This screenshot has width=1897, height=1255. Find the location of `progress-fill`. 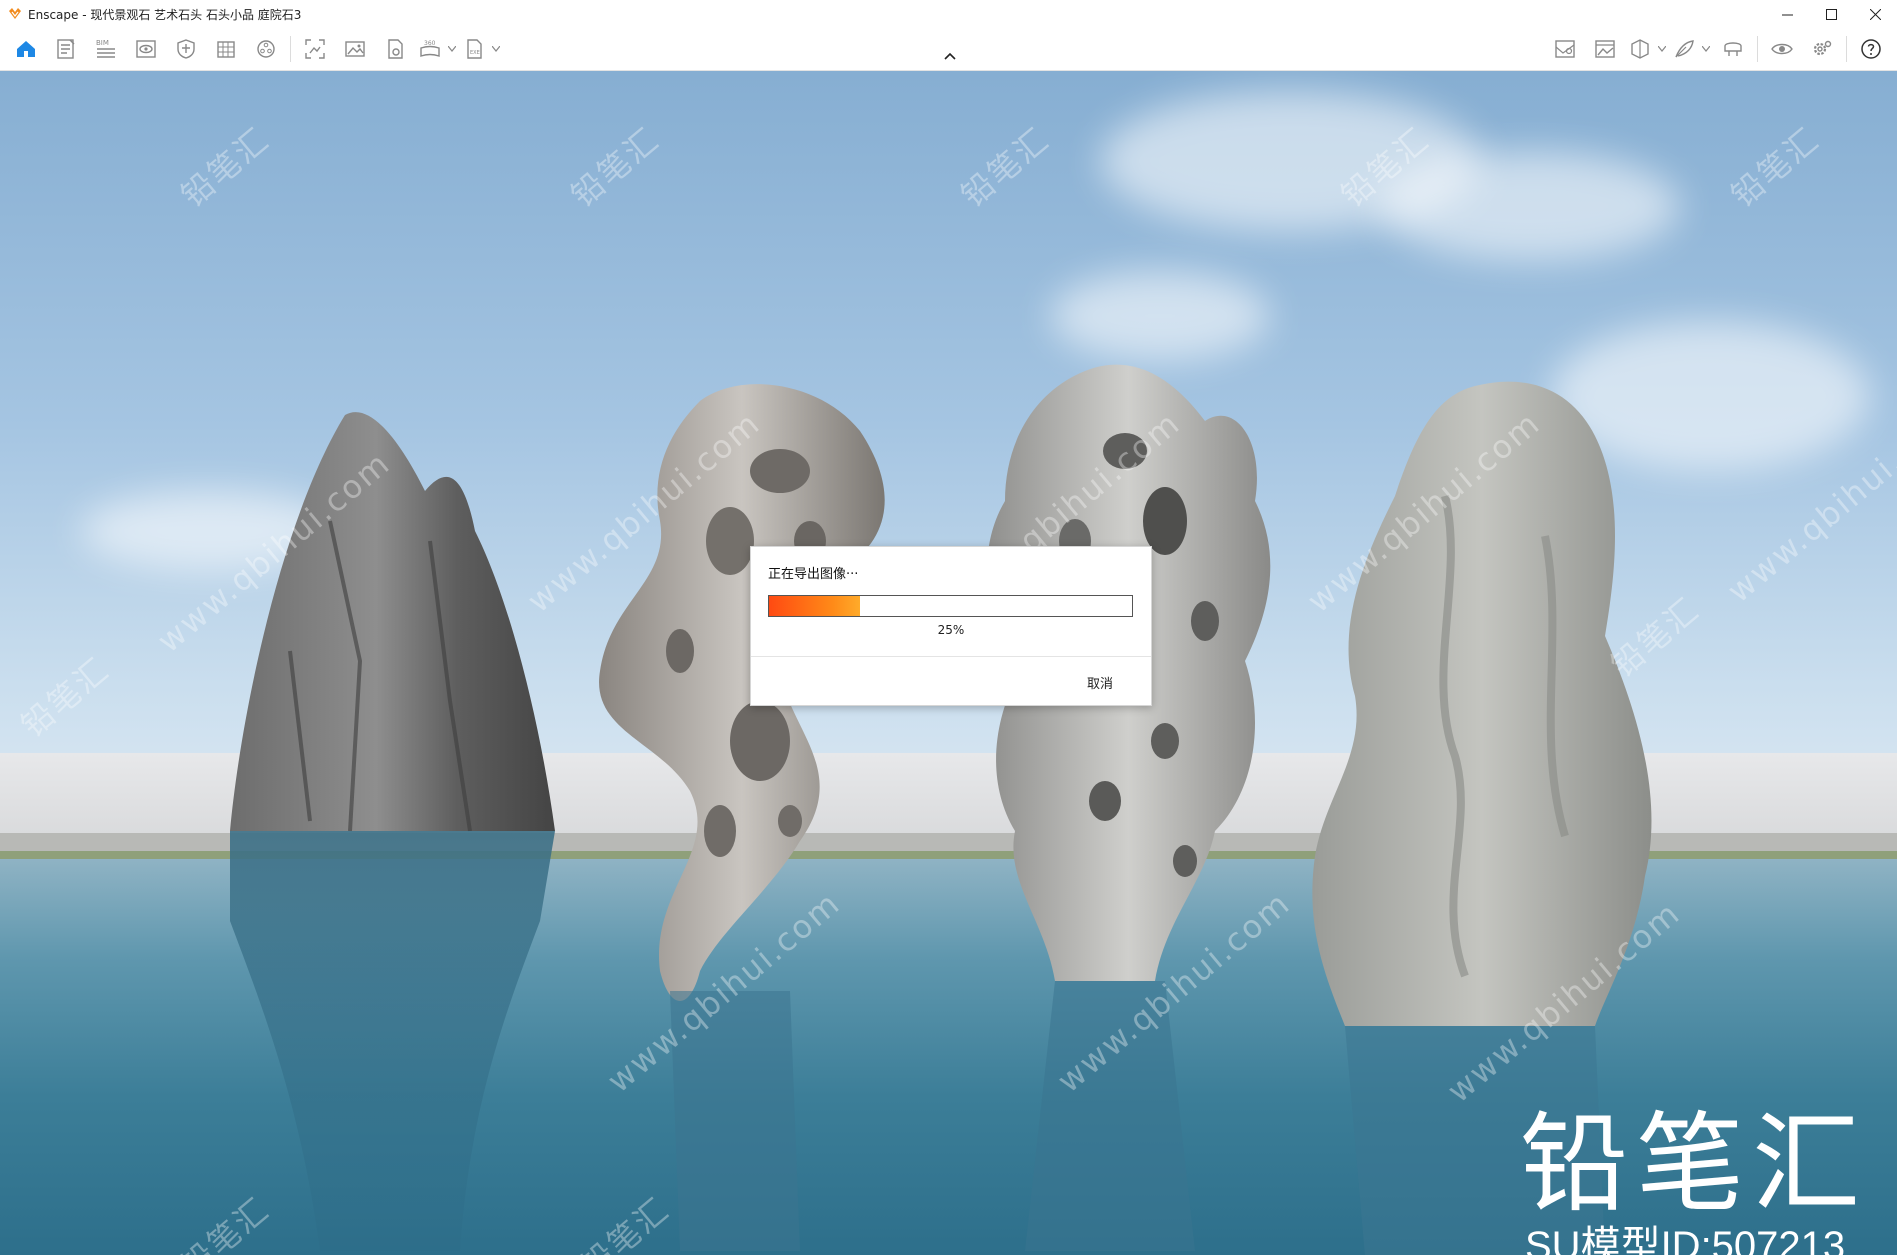

progress-fill is located at coordinates (814, 606).